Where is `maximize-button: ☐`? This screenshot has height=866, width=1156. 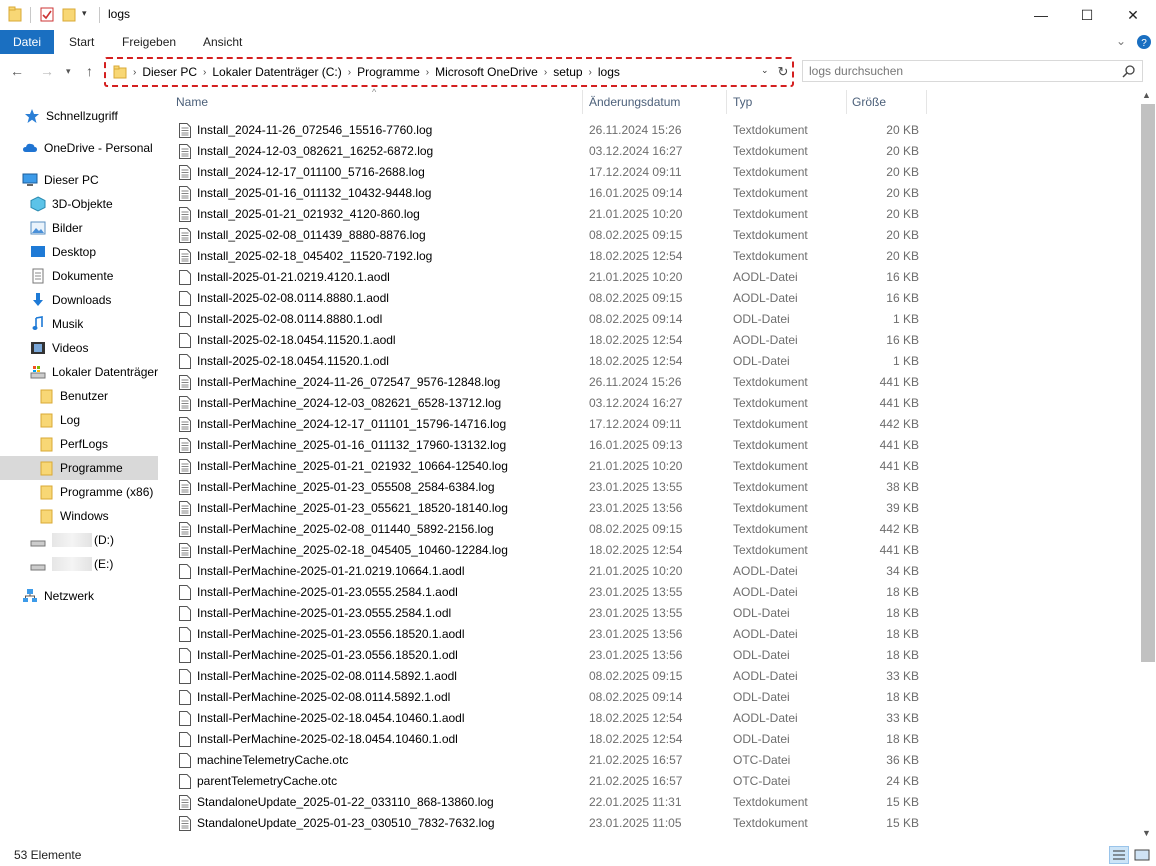
maximize-button: ☐ is located at coordinates (1087, 15).